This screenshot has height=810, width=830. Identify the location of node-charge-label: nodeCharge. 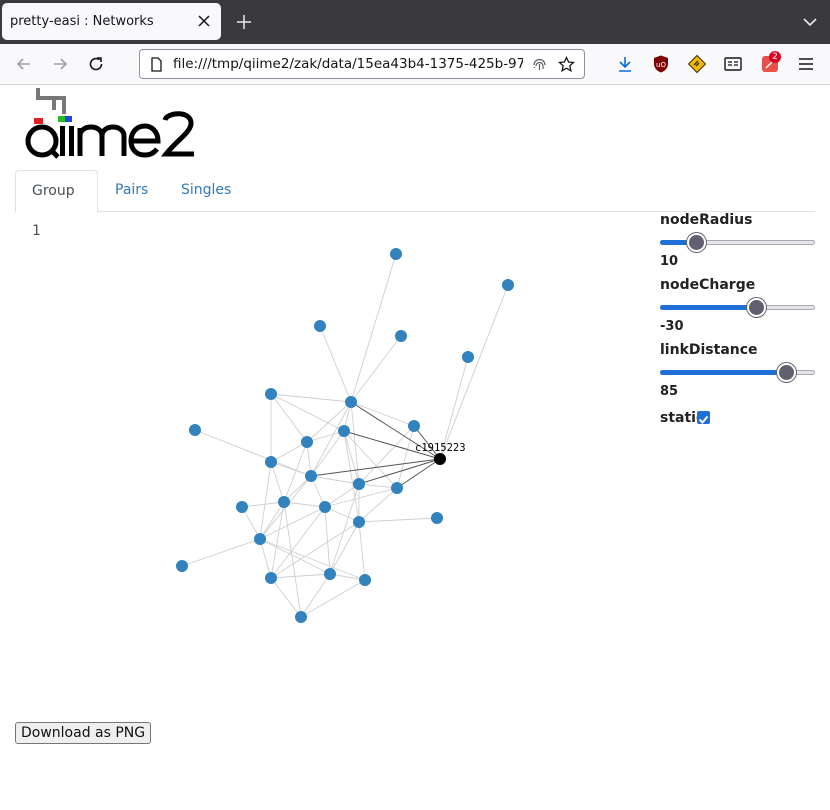
(708, 285).